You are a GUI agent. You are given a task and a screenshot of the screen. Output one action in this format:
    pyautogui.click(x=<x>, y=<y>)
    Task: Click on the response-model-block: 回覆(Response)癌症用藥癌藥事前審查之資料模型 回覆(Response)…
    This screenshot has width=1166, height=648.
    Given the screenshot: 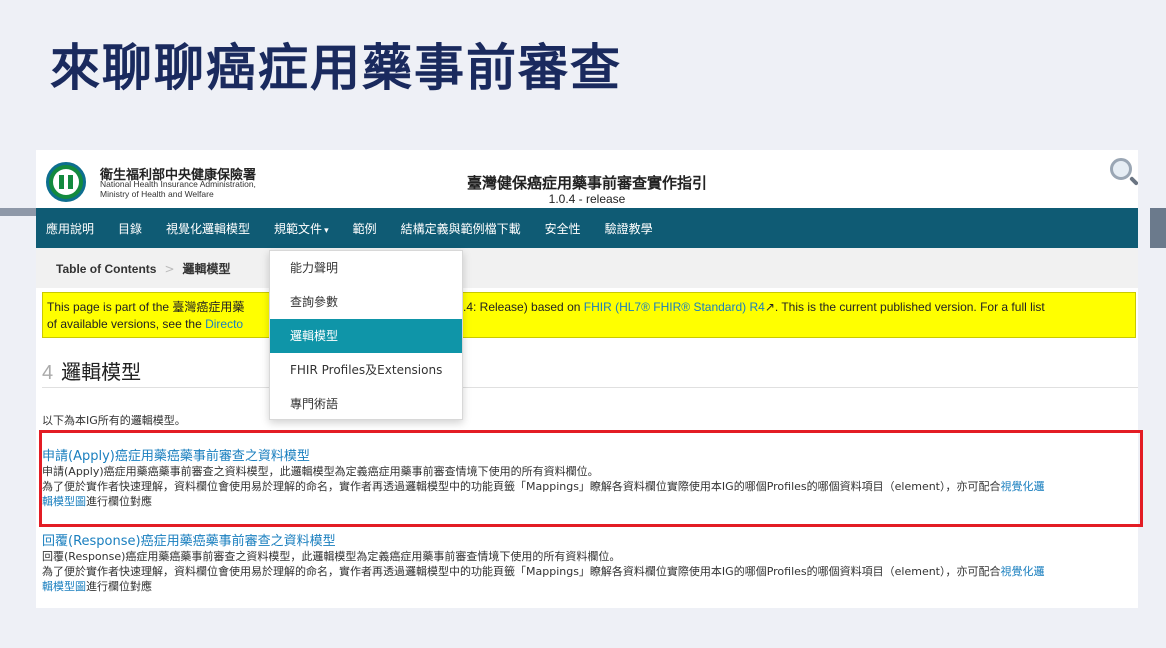 What is the action you would take?
    pyautogui.click(x=589, y=562)
    